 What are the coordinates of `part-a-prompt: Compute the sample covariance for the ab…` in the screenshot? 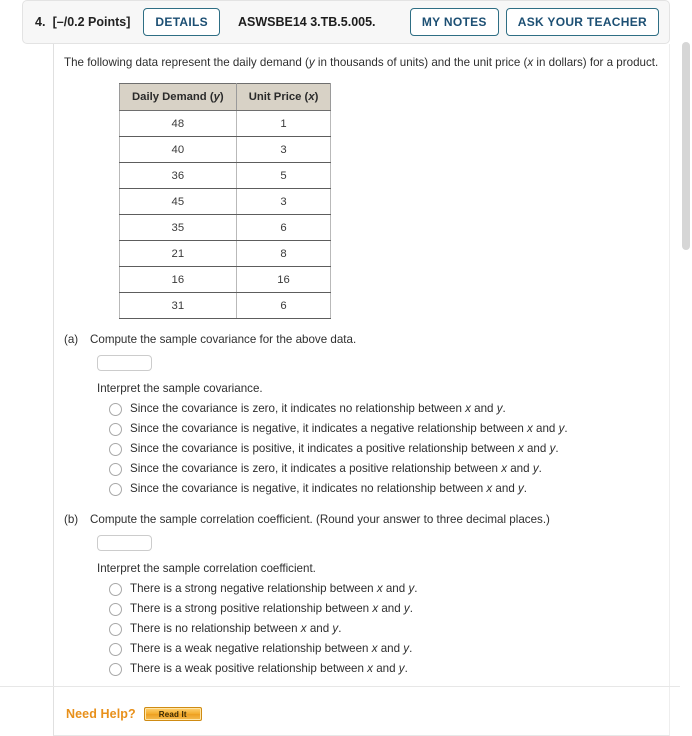 It's located at (223, 339).